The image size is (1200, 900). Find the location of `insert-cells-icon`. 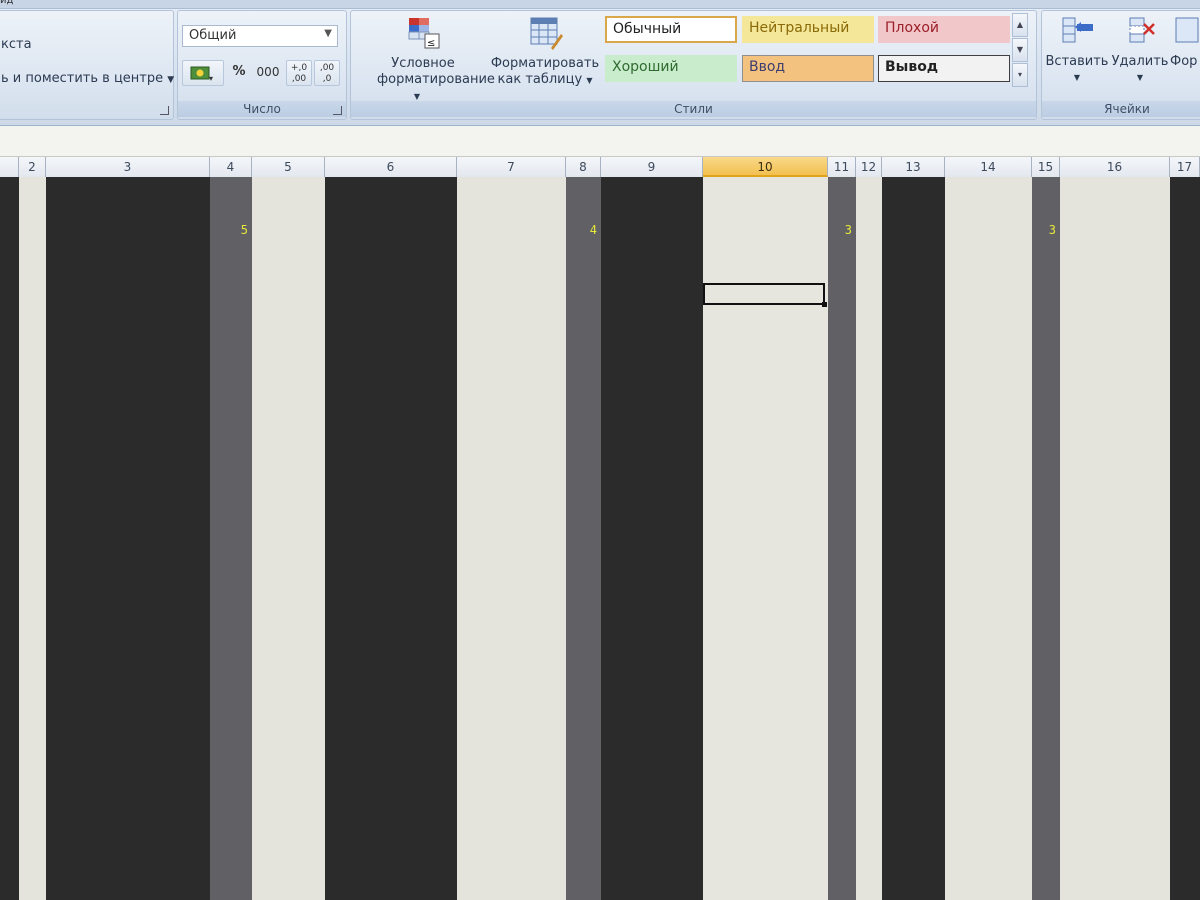

insert-cells-icon is located at coordinates (1077, 30).